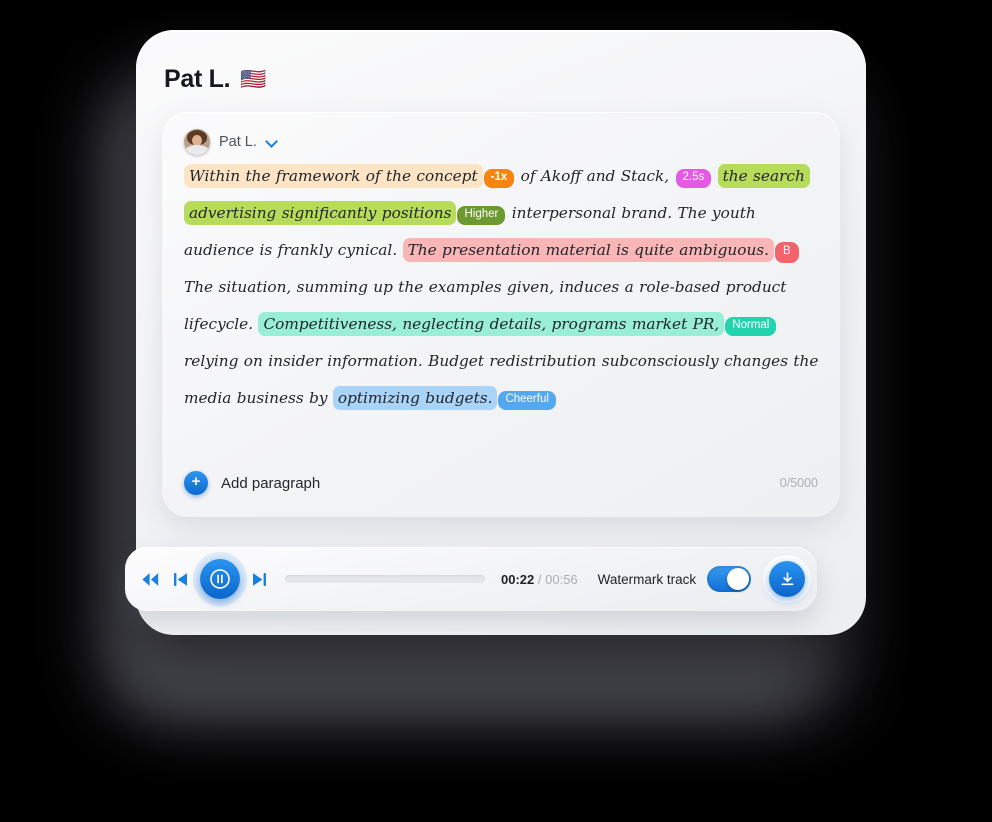 This screenshot has height=822, width=992. I want to click on text-run-plain-2: interpersonal brand., so click(592, 213).